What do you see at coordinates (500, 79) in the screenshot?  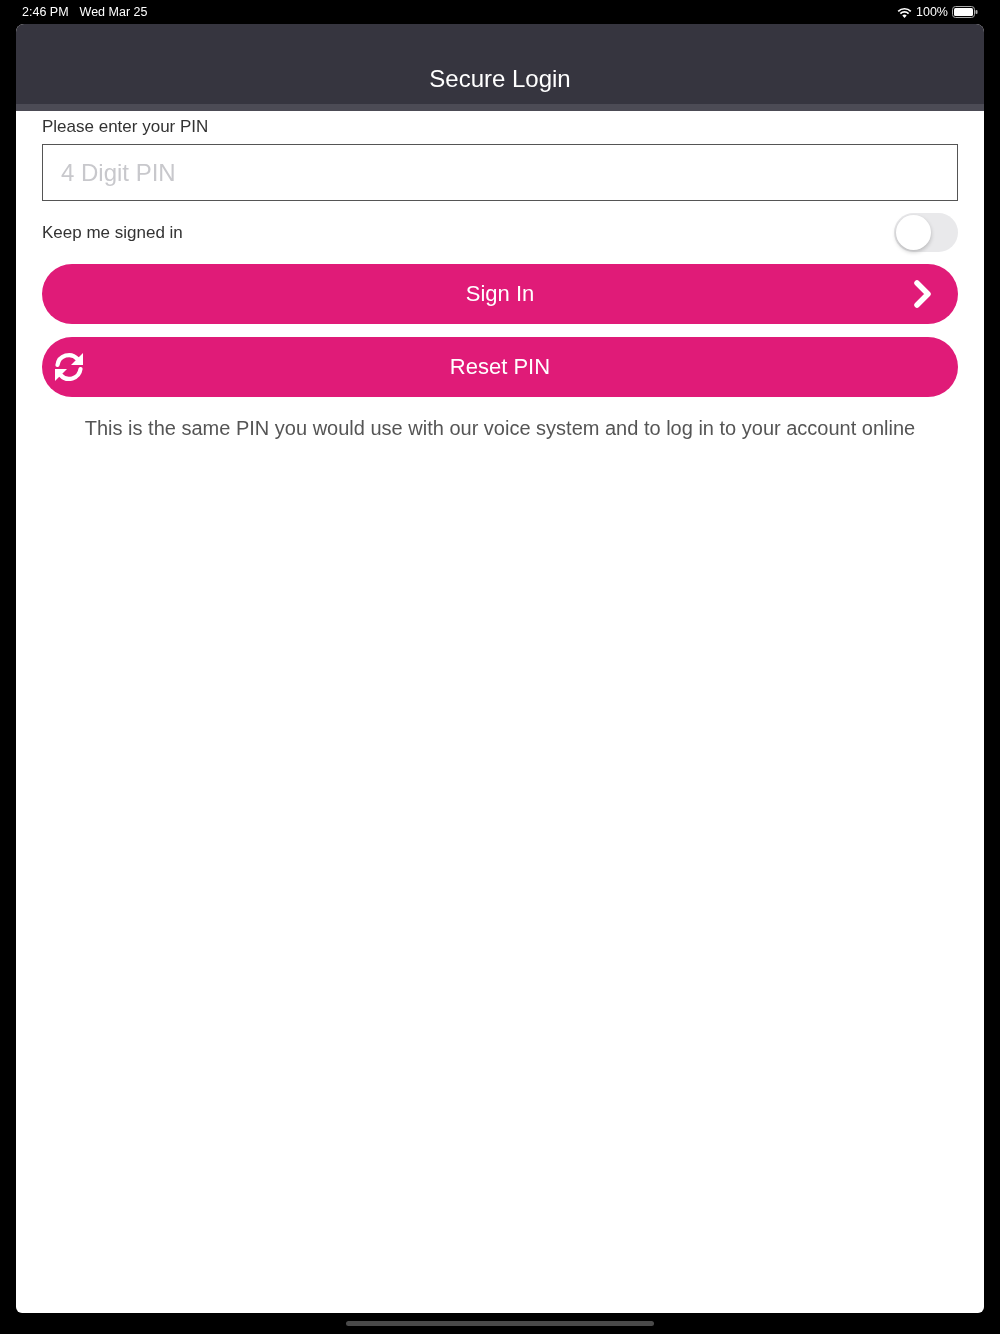 I see `screen-title: Secure Login` at bounding box center [500, 79].